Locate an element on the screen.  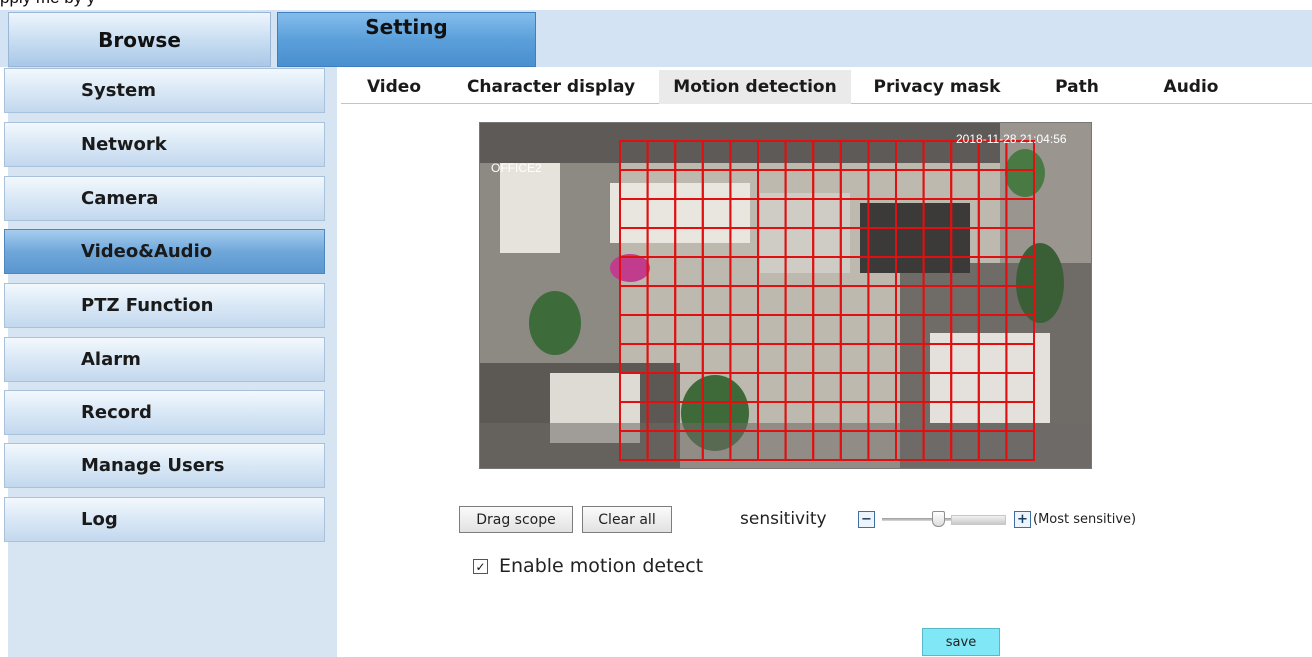
slider-thumb is located at coordinates (938, 519).